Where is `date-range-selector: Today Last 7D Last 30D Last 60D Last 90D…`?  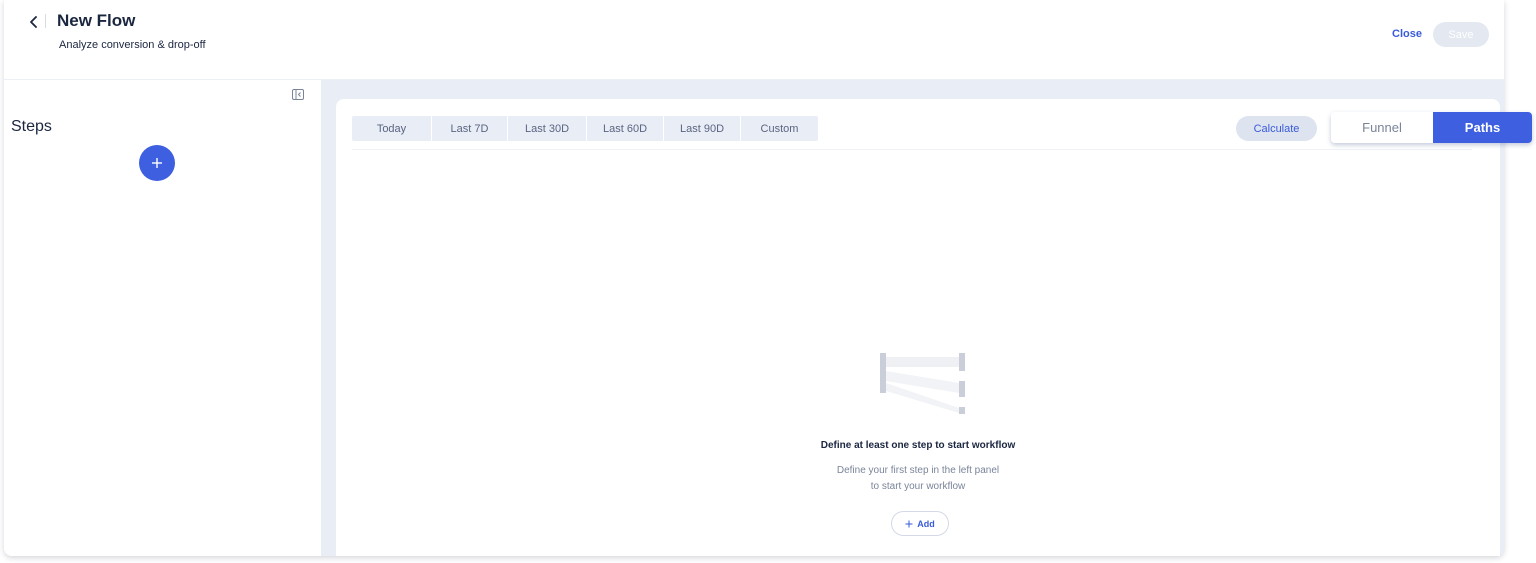
date-range-selector: Today Last 7D Last 30D Last 60D Last 90D… is located at coordinates (585, 128).